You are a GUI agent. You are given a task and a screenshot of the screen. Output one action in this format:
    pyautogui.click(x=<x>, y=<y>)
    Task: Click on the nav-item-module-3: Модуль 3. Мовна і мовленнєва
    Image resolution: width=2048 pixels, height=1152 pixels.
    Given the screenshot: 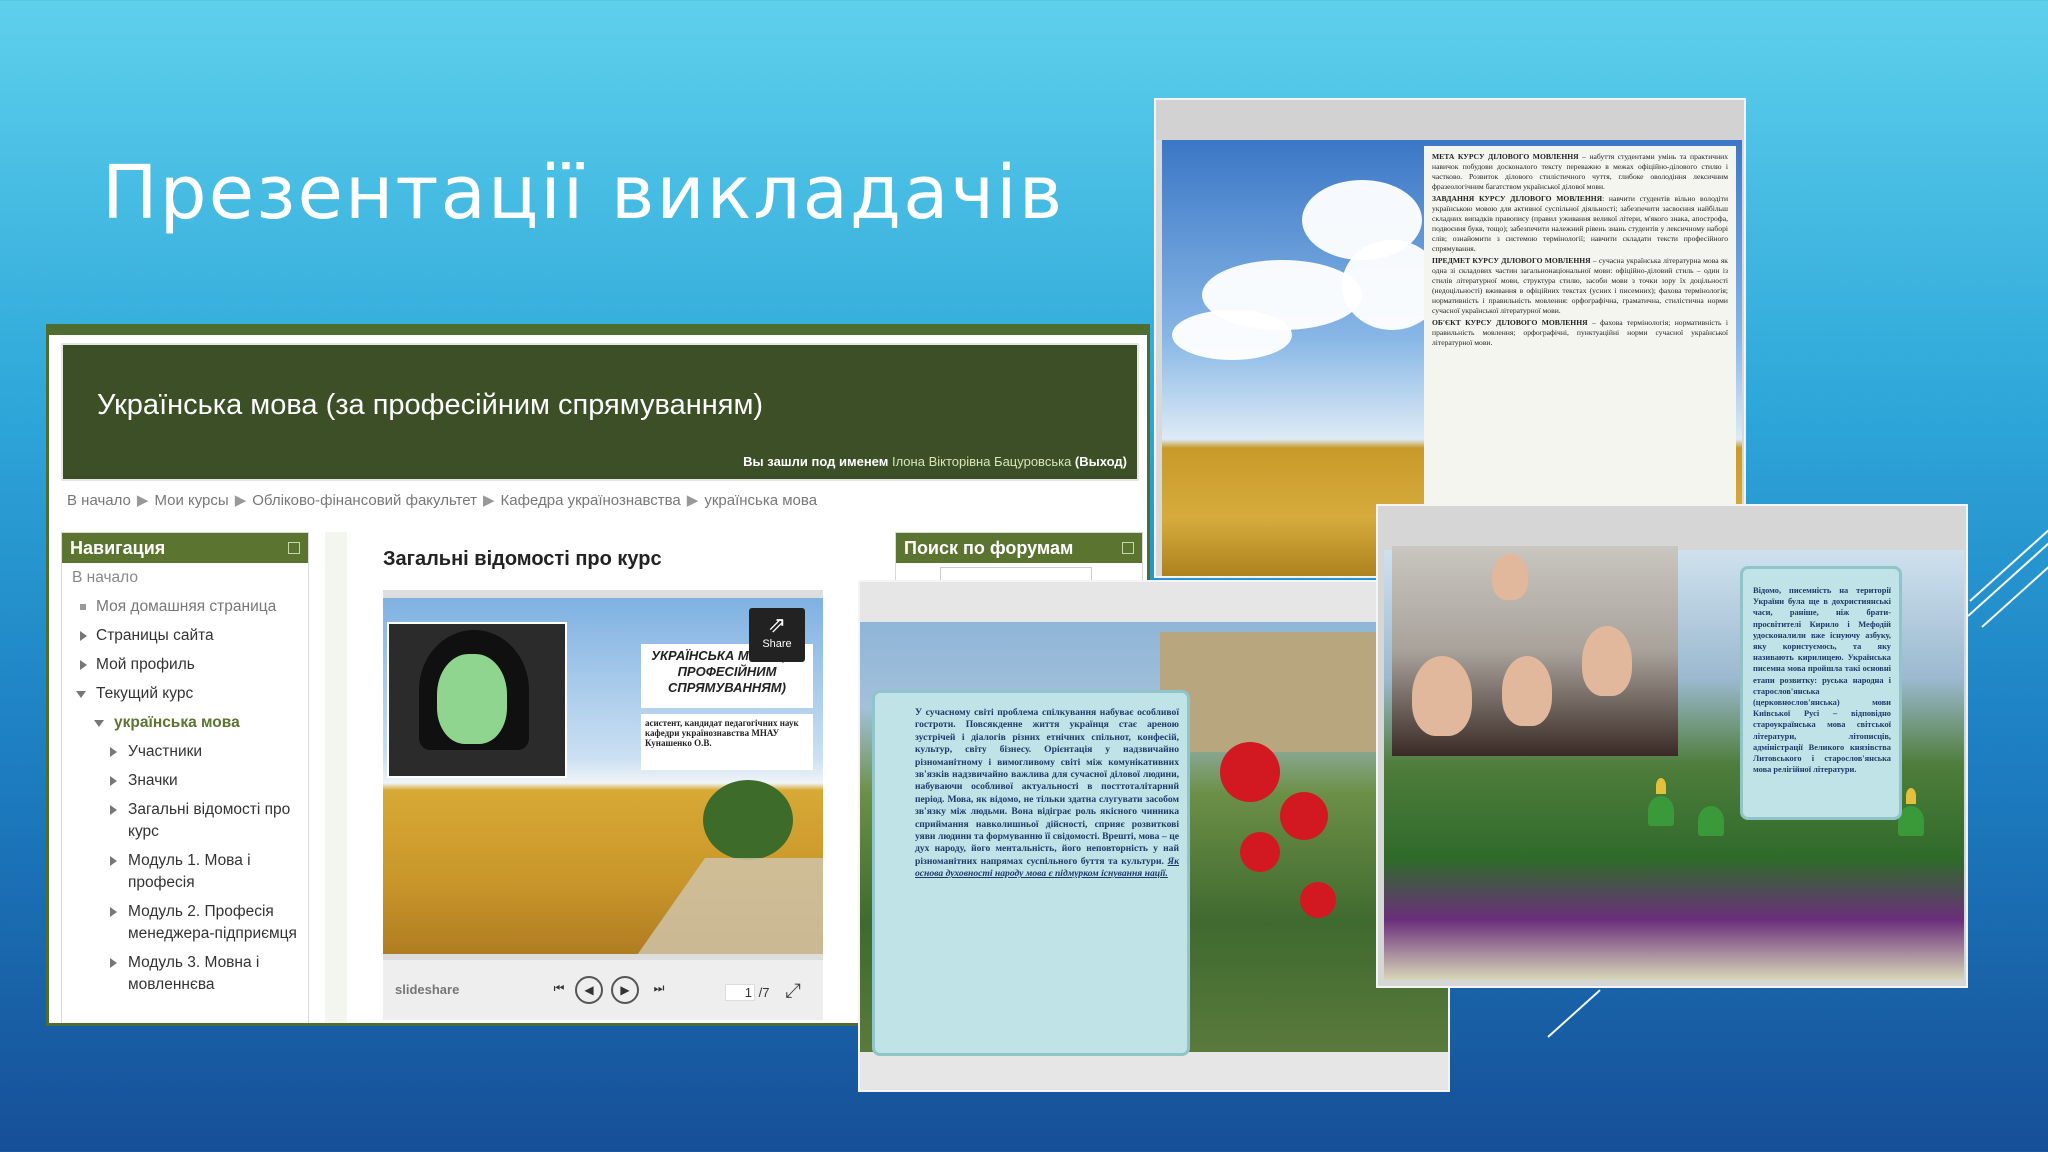 What is the action you would take?
    pyautogui.click(x=190, y=974)
    